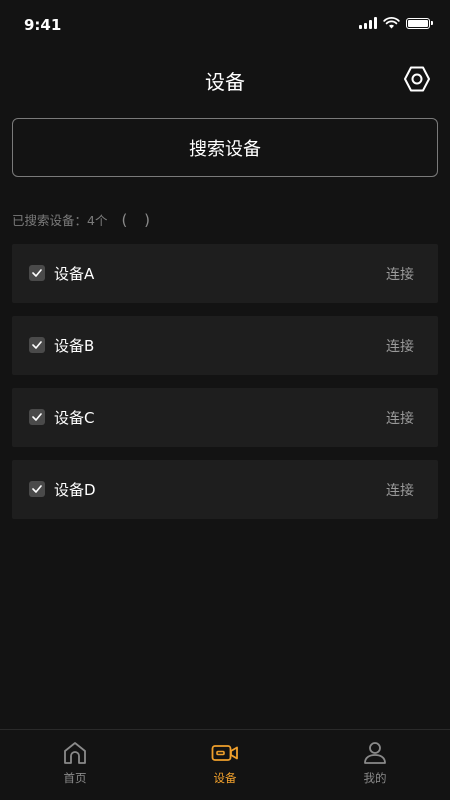 This screenshot has height=800, width=450. I want to click on device-row-a: 设备A 连接, so click(225, 273).